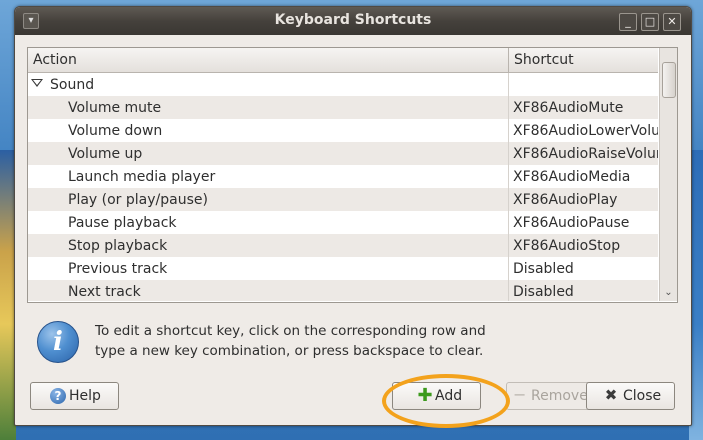 The width and height of the screenshot is (703, 440). What do you see at coordinates (105, 154) in the screenshot?
I see `row-action: Volume up` at bounding box center [105, 154].